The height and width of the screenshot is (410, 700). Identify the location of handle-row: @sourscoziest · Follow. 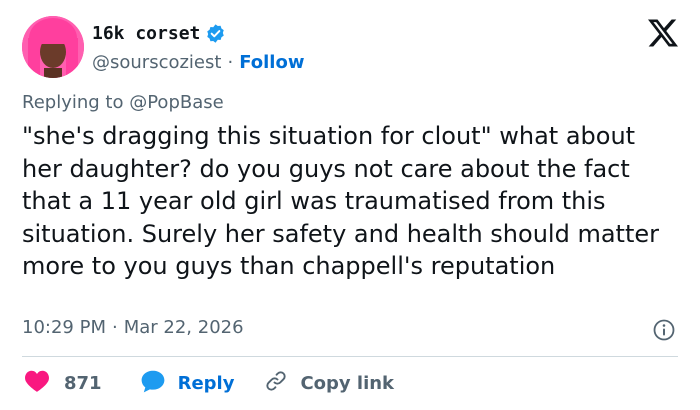
(198, 62).